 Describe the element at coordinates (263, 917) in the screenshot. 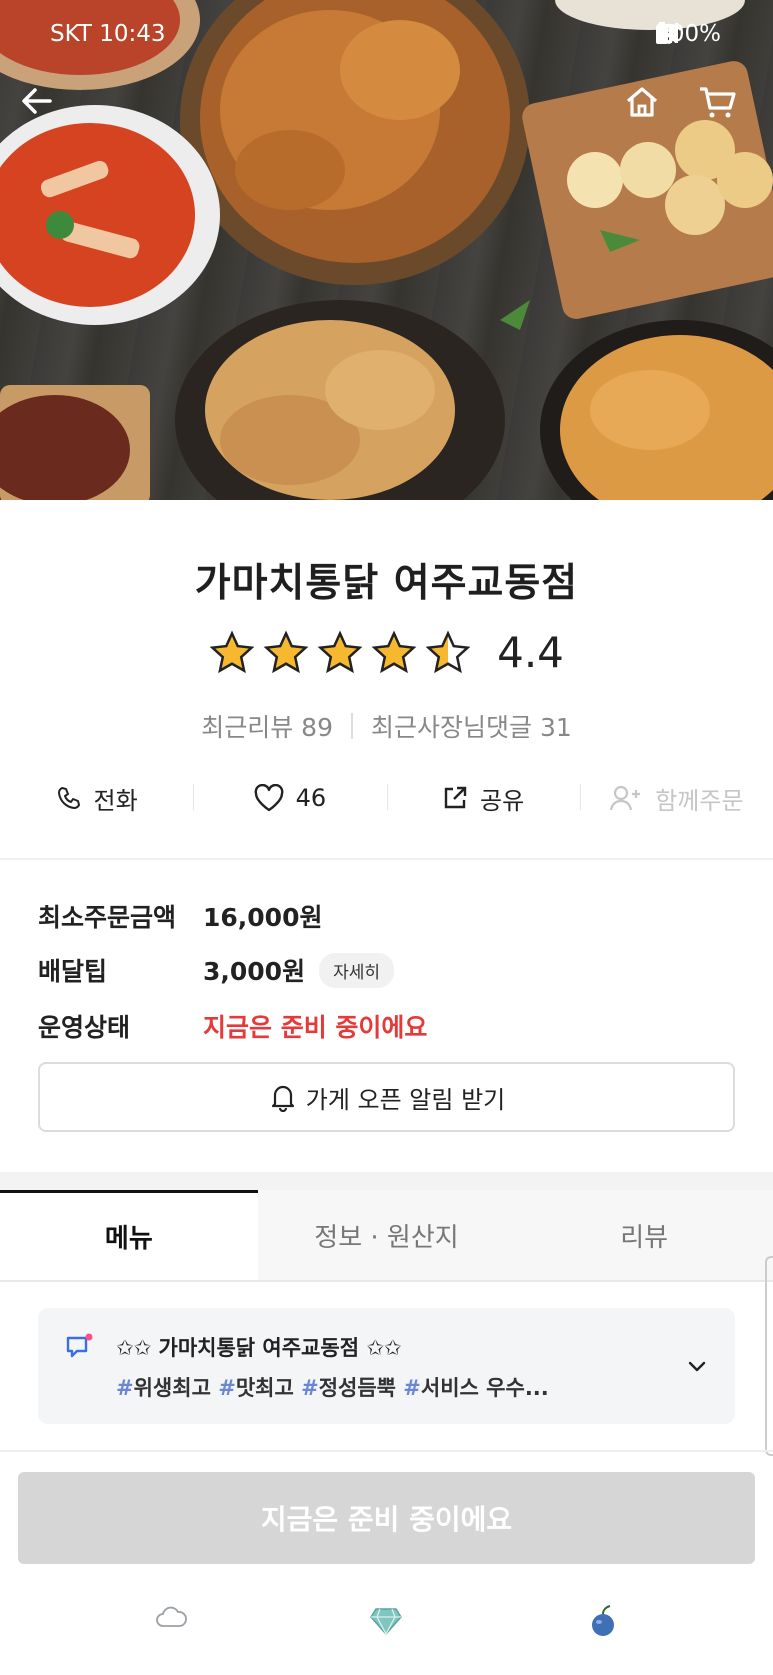

I see `min-order-value: 16,000원` at that location.